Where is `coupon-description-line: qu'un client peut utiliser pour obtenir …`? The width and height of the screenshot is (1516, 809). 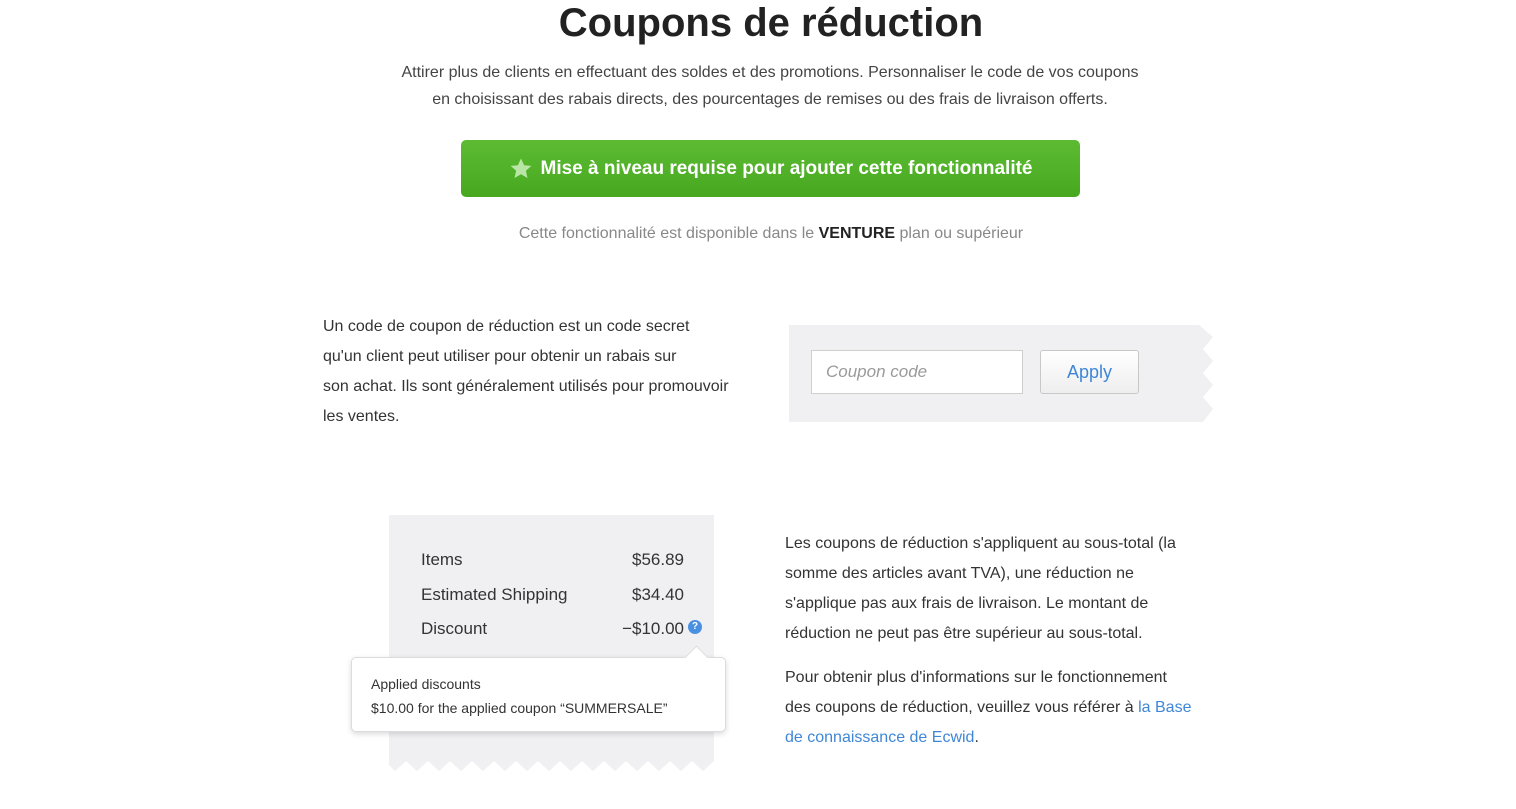
coupon-description-line: qu'un client peut utiliser pour obtenir … is located at coordinates (500, 356).